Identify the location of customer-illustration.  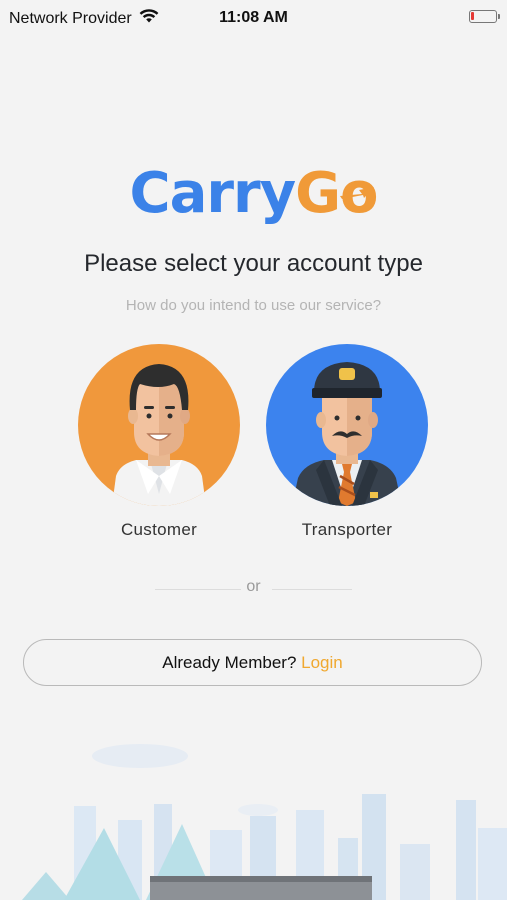
(159, 435).